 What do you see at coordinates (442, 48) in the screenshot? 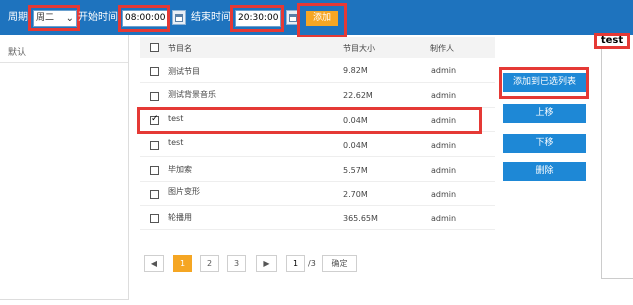
I see `header-author: 制作人` at bounding box center [442, 48].